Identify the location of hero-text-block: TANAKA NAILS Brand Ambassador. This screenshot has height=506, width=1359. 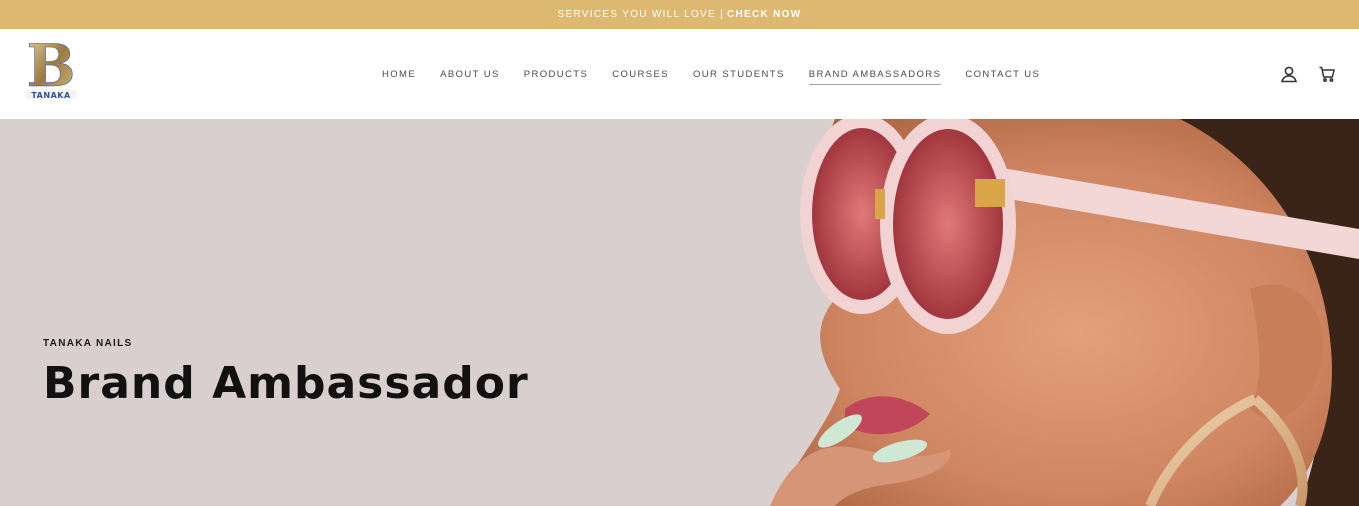
(286, 373).